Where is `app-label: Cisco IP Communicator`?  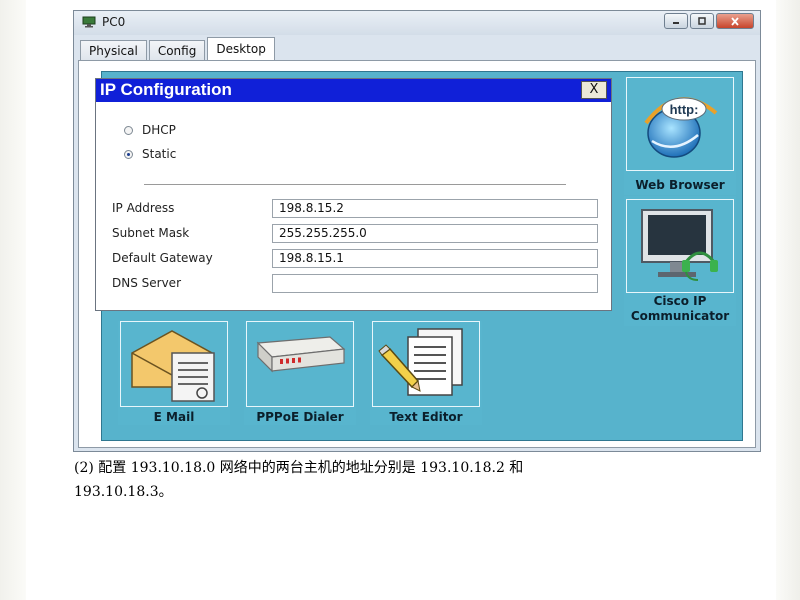
app-label: Cisco IP Communicator is located at coordinates (680, 308).